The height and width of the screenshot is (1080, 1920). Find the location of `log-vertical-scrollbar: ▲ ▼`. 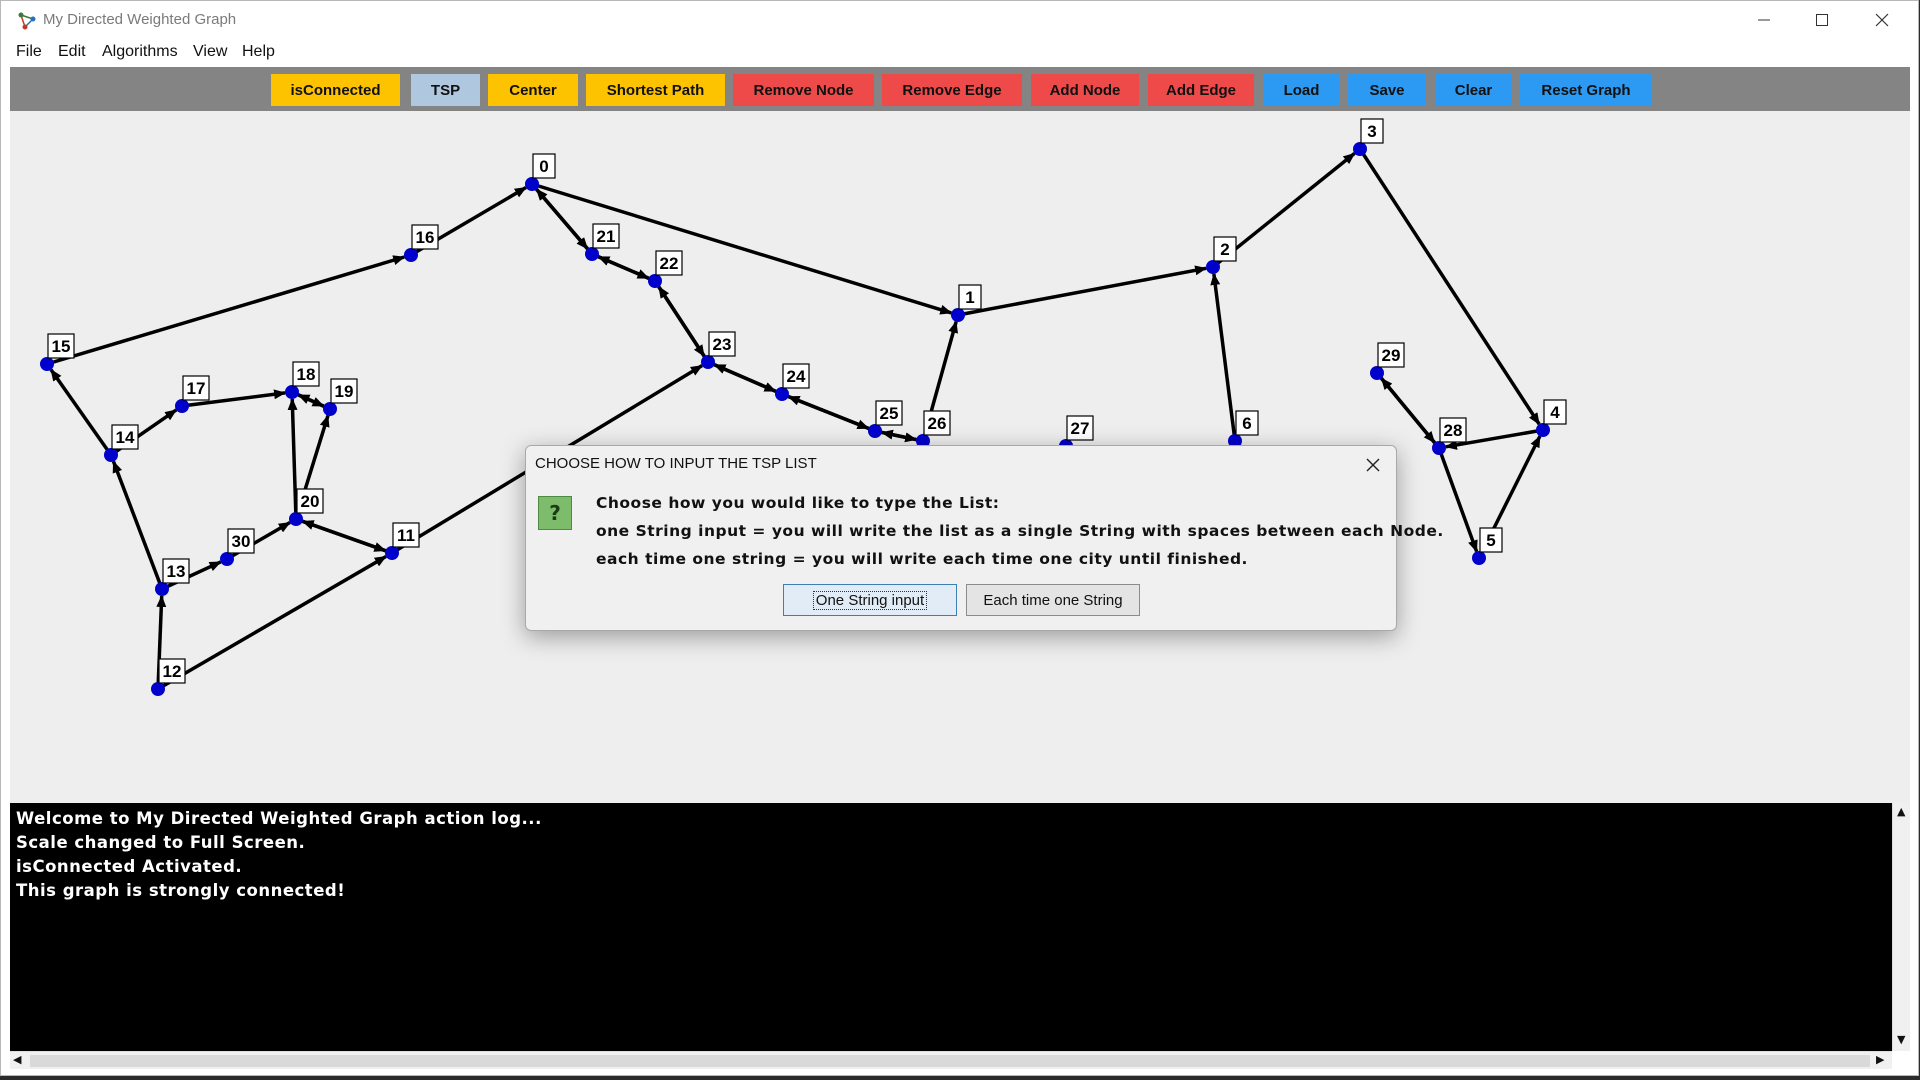

log-vertical-scrollbar: ▲ ▼ is located at coordinates (1901, 927).